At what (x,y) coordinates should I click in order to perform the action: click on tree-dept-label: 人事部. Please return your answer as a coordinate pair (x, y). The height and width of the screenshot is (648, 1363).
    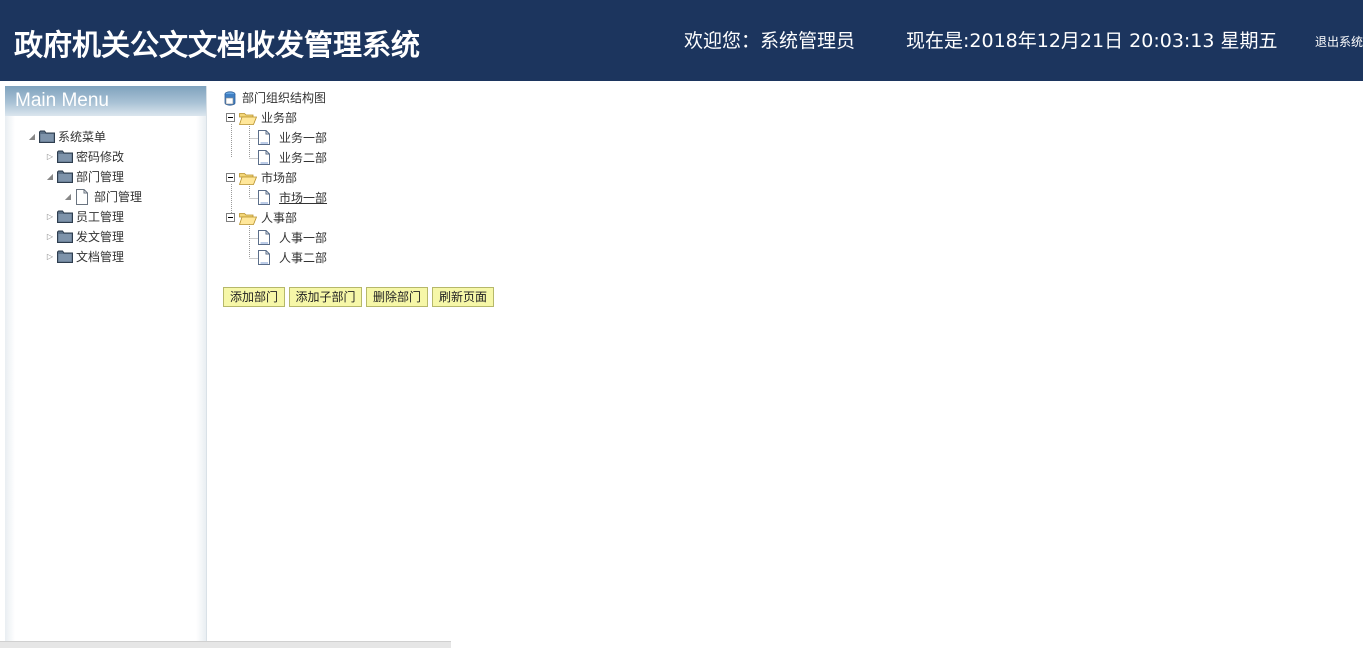
    Looking at the image, I should click on (279, 218).